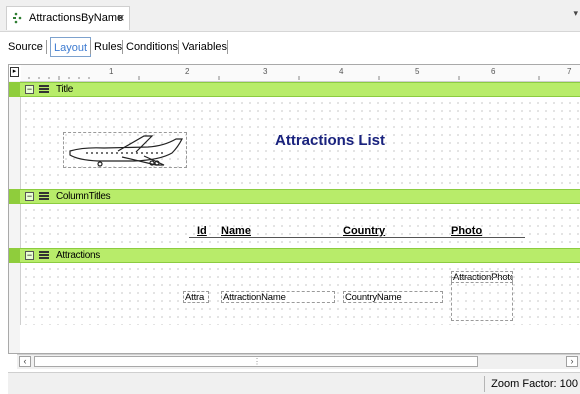 The width and height of the screenshot is (580, 394). Describe the element at coordinates (204, 47) in the screenshot. I see `tab-variables: Variables` at that location.